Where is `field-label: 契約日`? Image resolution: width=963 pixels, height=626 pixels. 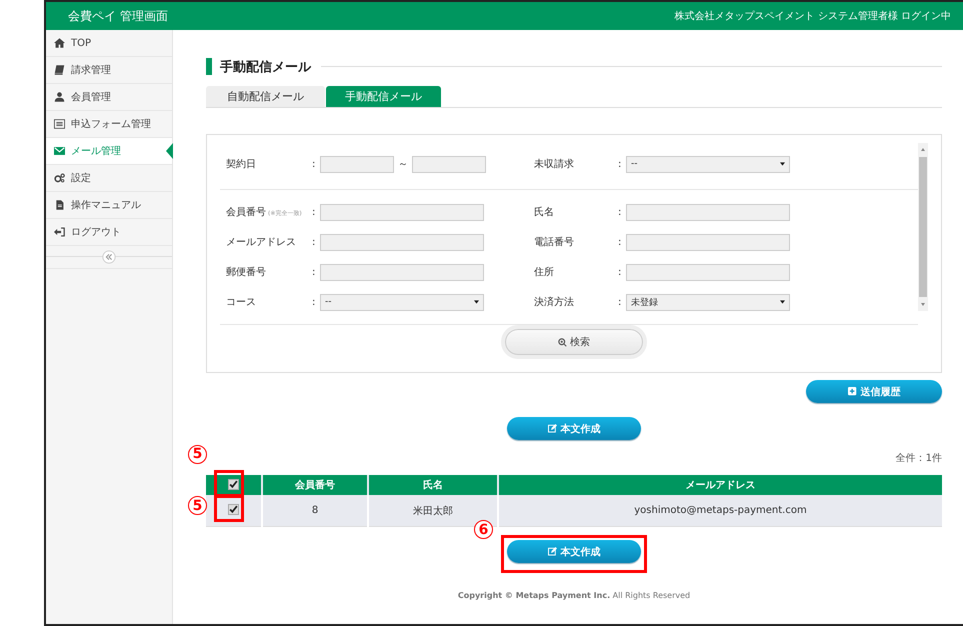
field-label: 契約日 is located at coordinates (241, 164).